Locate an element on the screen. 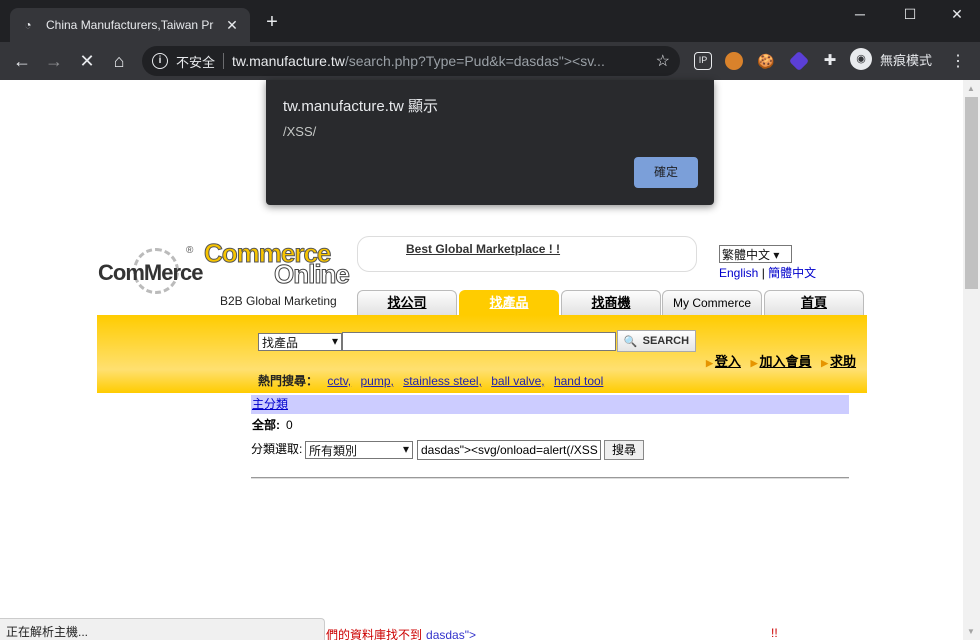 The image size is (980, 640). dialog-ok-button: 確定 is located at coordinates (666, 172).